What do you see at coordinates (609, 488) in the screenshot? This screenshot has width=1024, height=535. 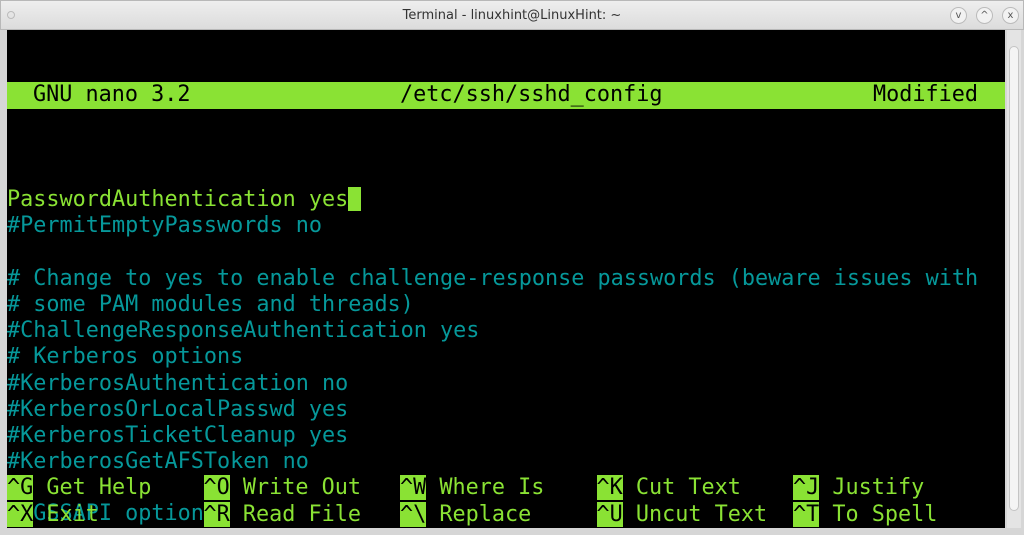 I see `shortcut-key: ^K` at bounding box center [609, 488].